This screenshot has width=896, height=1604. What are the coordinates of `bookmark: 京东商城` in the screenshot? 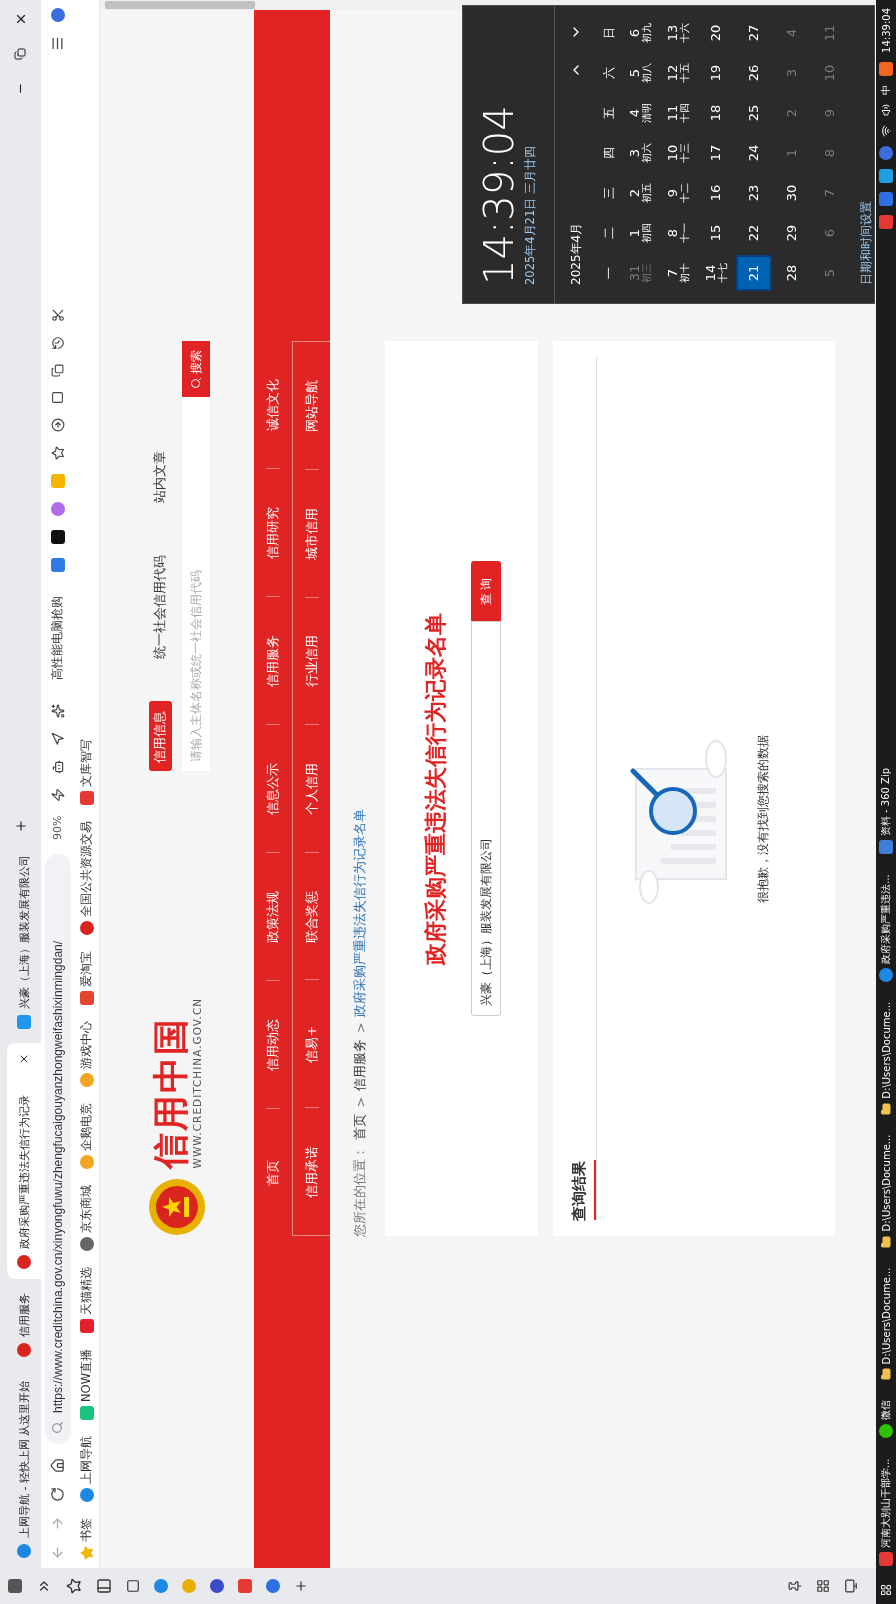 It's located at (86, 1217).